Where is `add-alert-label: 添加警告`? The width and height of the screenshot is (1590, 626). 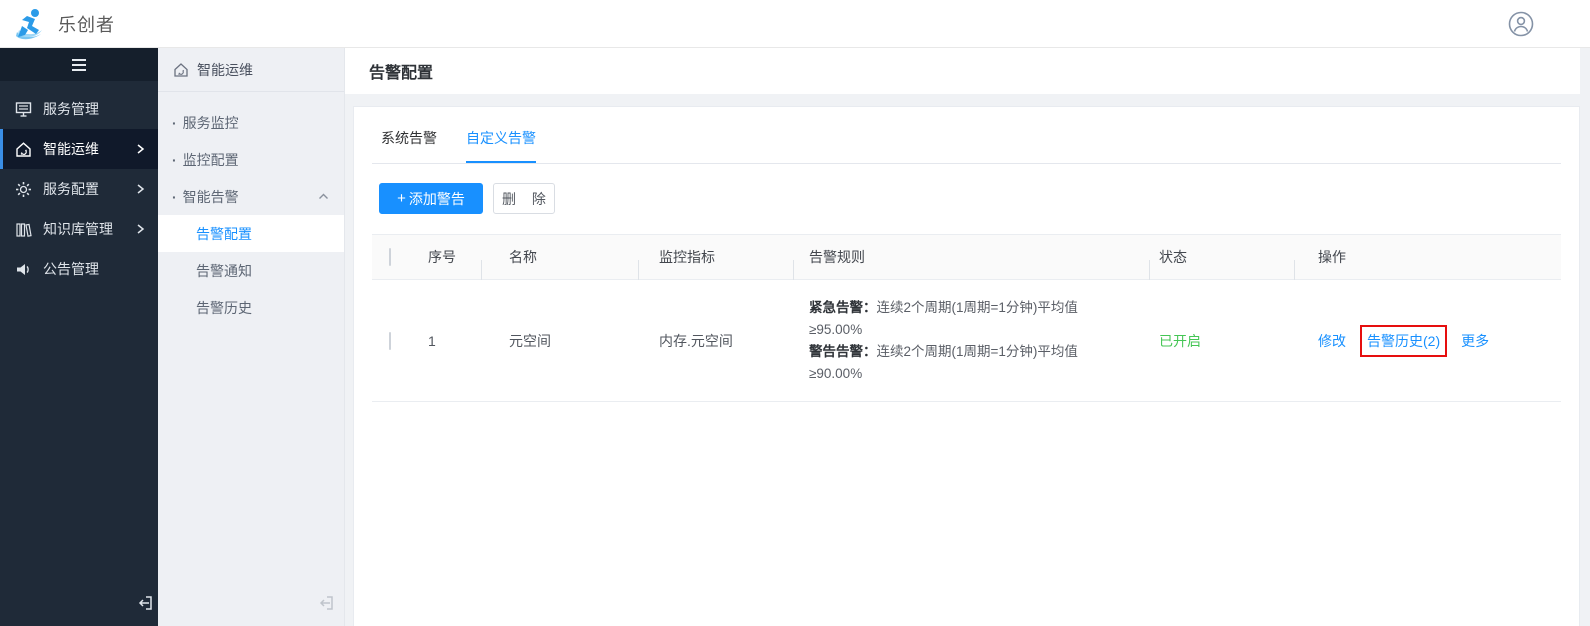 add-alert-label: 添加警告 is located at coordinates (436, 198).